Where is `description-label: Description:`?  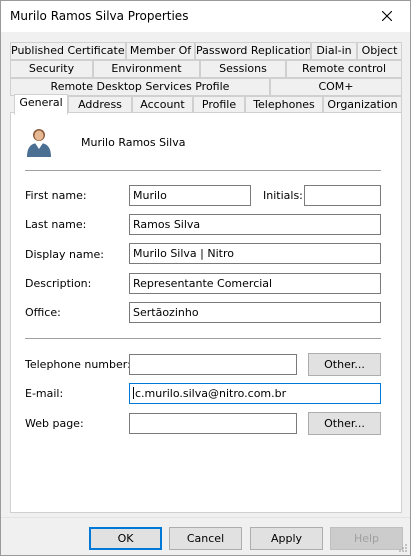
description-label: Description: is located at coordinates (58, 283).